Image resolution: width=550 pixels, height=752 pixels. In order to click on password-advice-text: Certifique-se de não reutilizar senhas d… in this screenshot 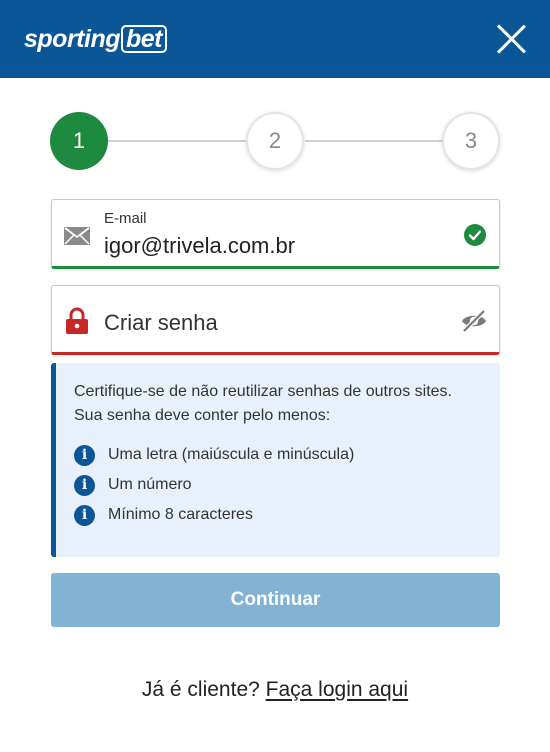, I will do `click(263, 403)`.